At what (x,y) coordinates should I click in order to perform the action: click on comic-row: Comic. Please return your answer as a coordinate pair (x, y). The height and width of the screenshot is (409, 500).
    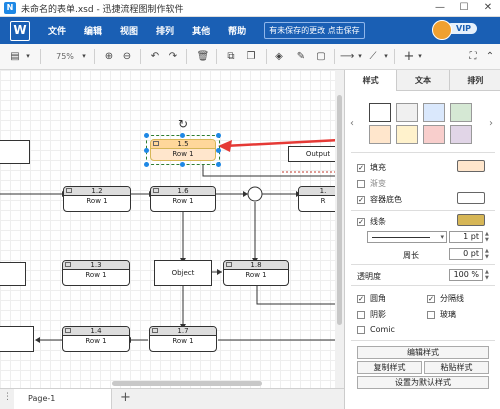
    Looking at the image, I should click on (376, 329).